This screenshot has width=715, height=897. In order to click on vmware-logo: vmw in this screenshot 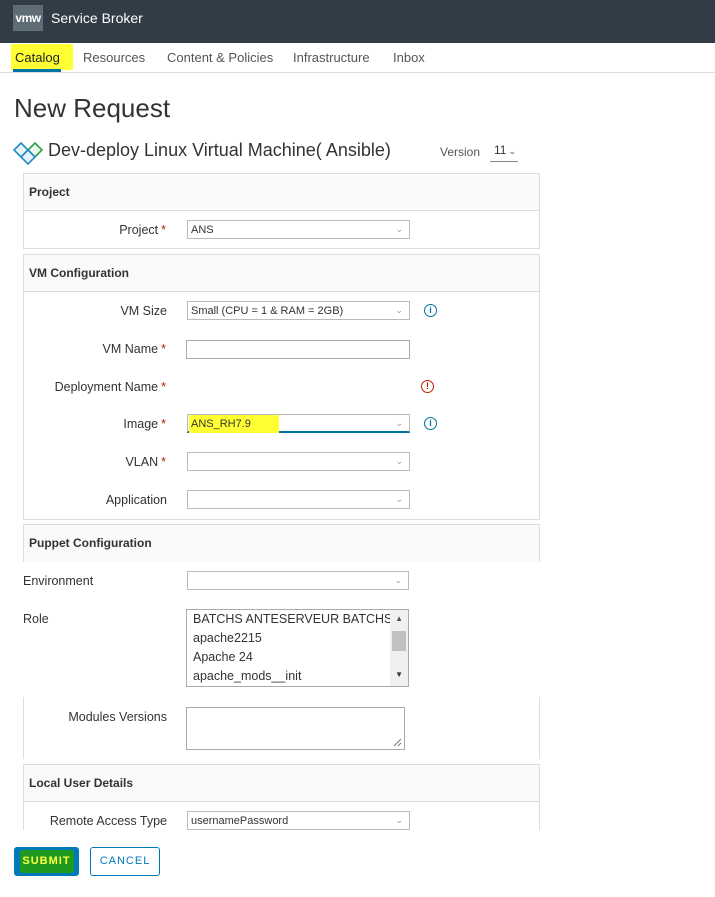, I will do `click(28, 18)`.